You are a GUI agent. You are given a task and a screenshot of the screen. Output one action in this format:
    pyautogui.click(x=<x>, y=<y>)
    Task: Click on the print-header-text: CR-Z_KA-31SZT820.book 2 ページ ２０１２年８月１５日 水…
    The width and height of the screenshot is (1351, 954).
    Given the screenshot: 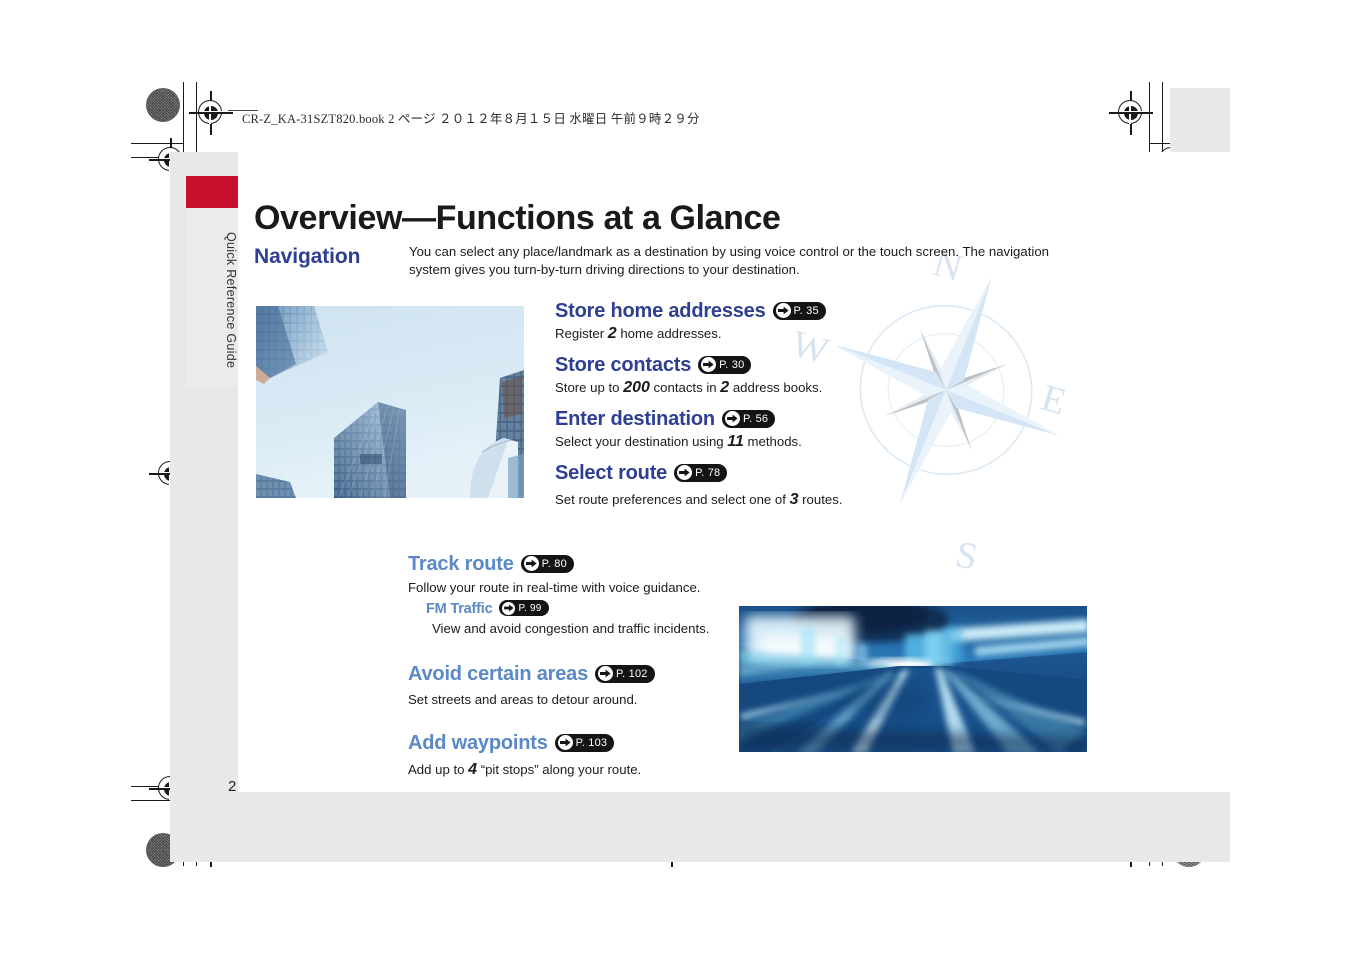 What is the action you would take?
    pyautogui.click(x=471, y=119)
    